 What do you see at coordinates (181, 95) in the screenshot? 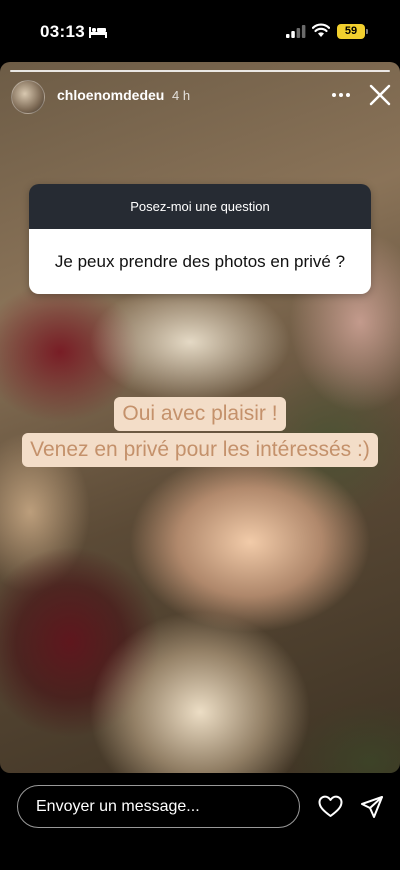
I see `story-time: 4 h` at bounding box center [181, 95].